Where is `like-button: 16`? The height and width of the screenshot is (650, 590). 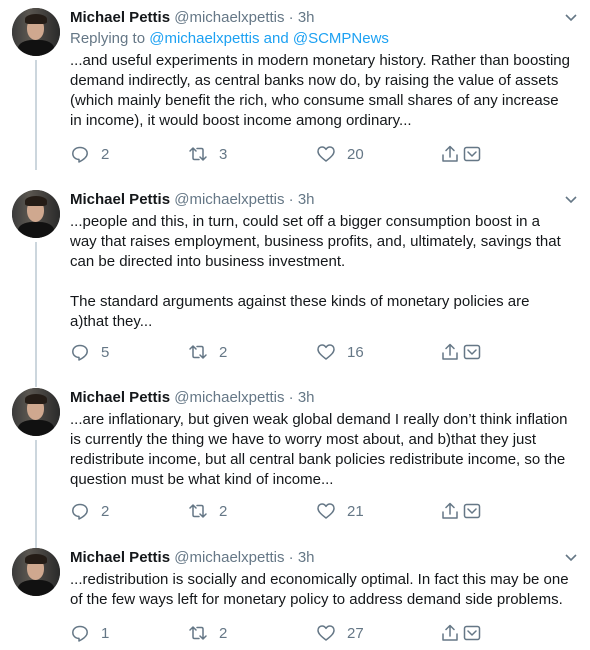 like-button: 16 is located at coordinates (340, 352).